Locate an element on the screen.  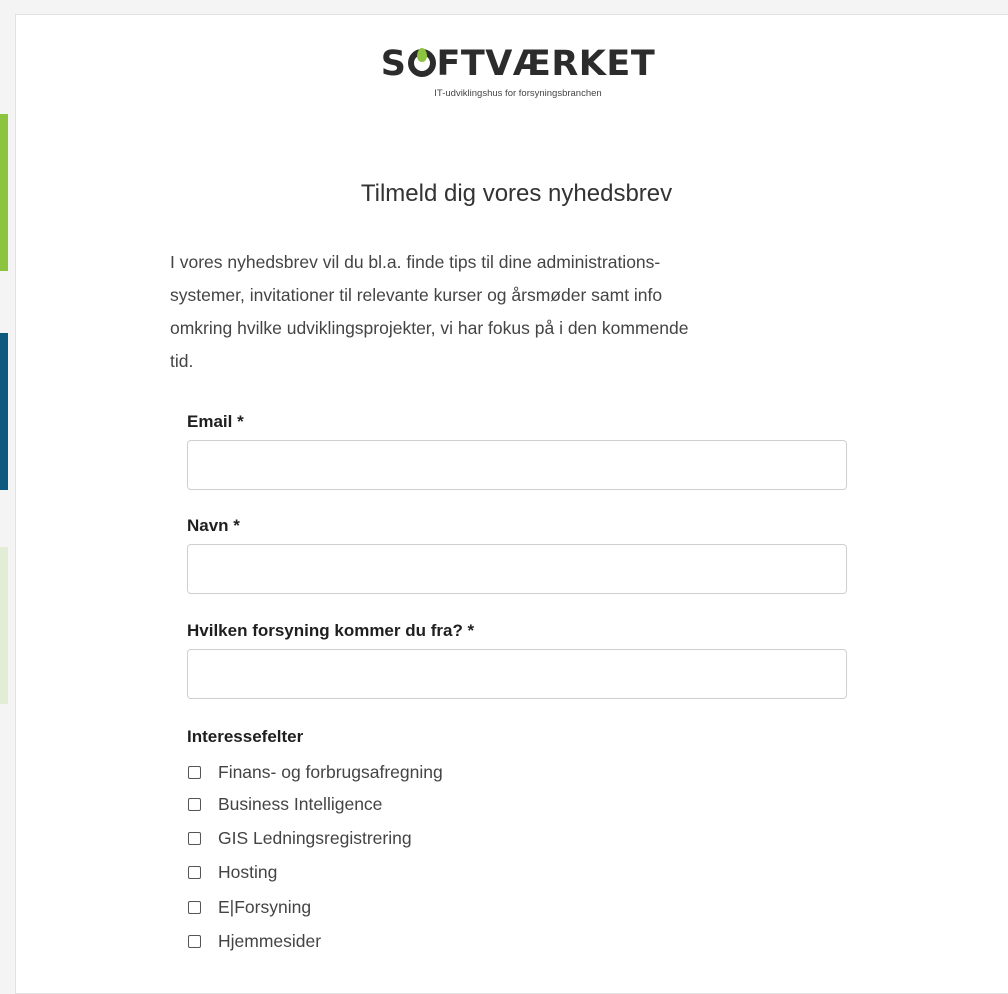
interest-checkbox-gis: GIS Ledningsregistrering is located at coordinates (300, 838).